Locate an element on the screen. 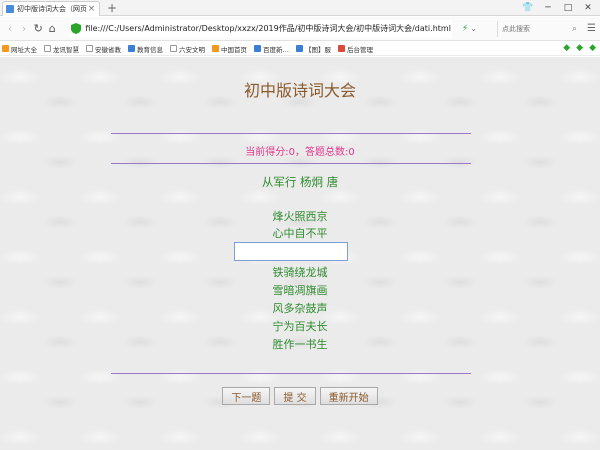 This screenshot has height=450, width=600. bookmark-item: 龙讯智慧 is located at coordinates (61, 49).